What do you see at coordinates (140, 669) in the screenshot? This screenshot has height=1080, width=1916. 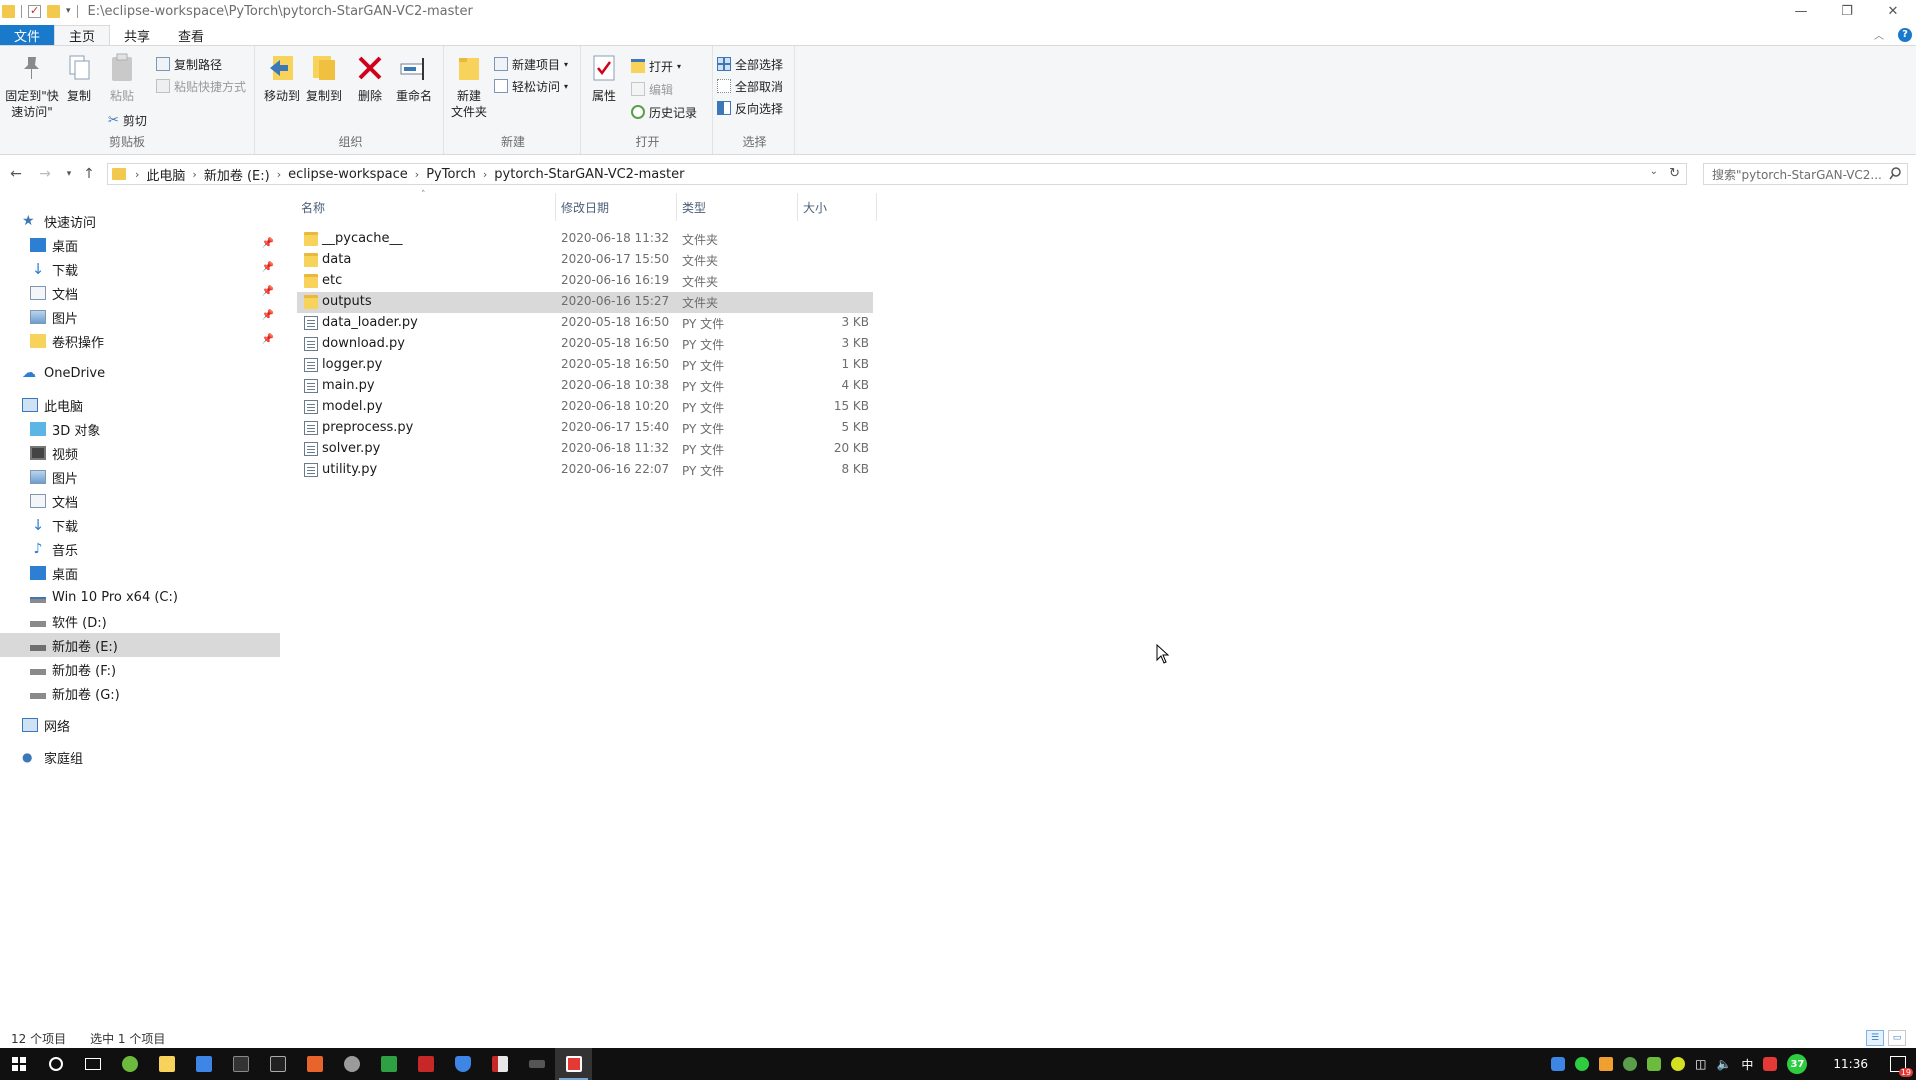 I see `sidebar-item-drive-f: 新加卷 (F:)` at bounding box center [140, 669].